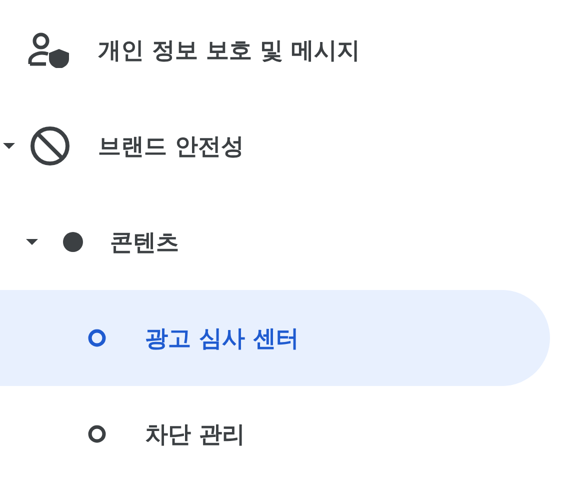  I want to click on nav-label: 차단 관리, so click(195, 435).